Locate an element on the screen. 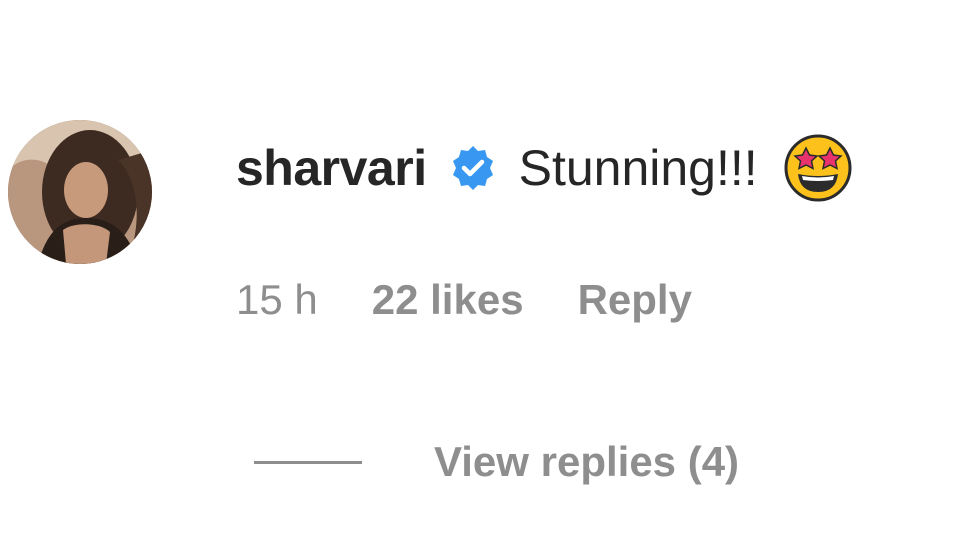  comment-main-line: sharvari Stunning!!! is located at coordinates (544, 168).